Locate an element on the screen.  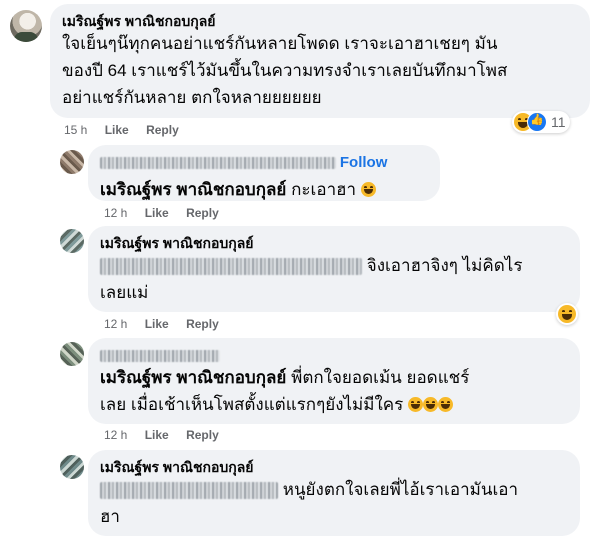
reply-text: กะเอาฮา is located at coordinates (324, 189).